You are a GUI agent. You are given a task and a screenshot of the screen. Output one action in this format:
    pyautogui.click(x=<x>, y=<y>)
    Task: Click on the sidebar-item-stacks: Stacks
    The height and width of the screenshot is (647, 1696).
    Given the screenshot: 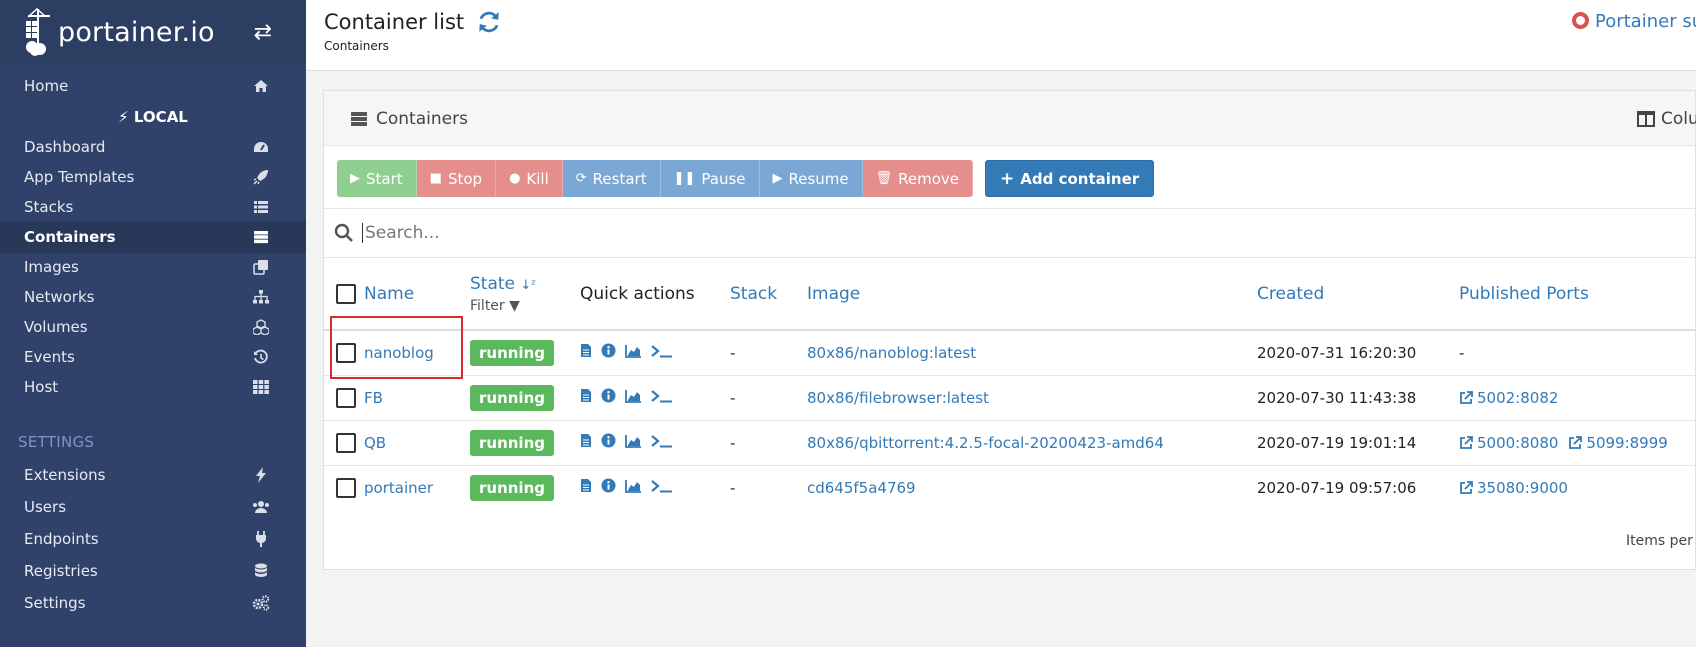 What is the action you would take?
    pyautogui.click(x=153, y=207)
    